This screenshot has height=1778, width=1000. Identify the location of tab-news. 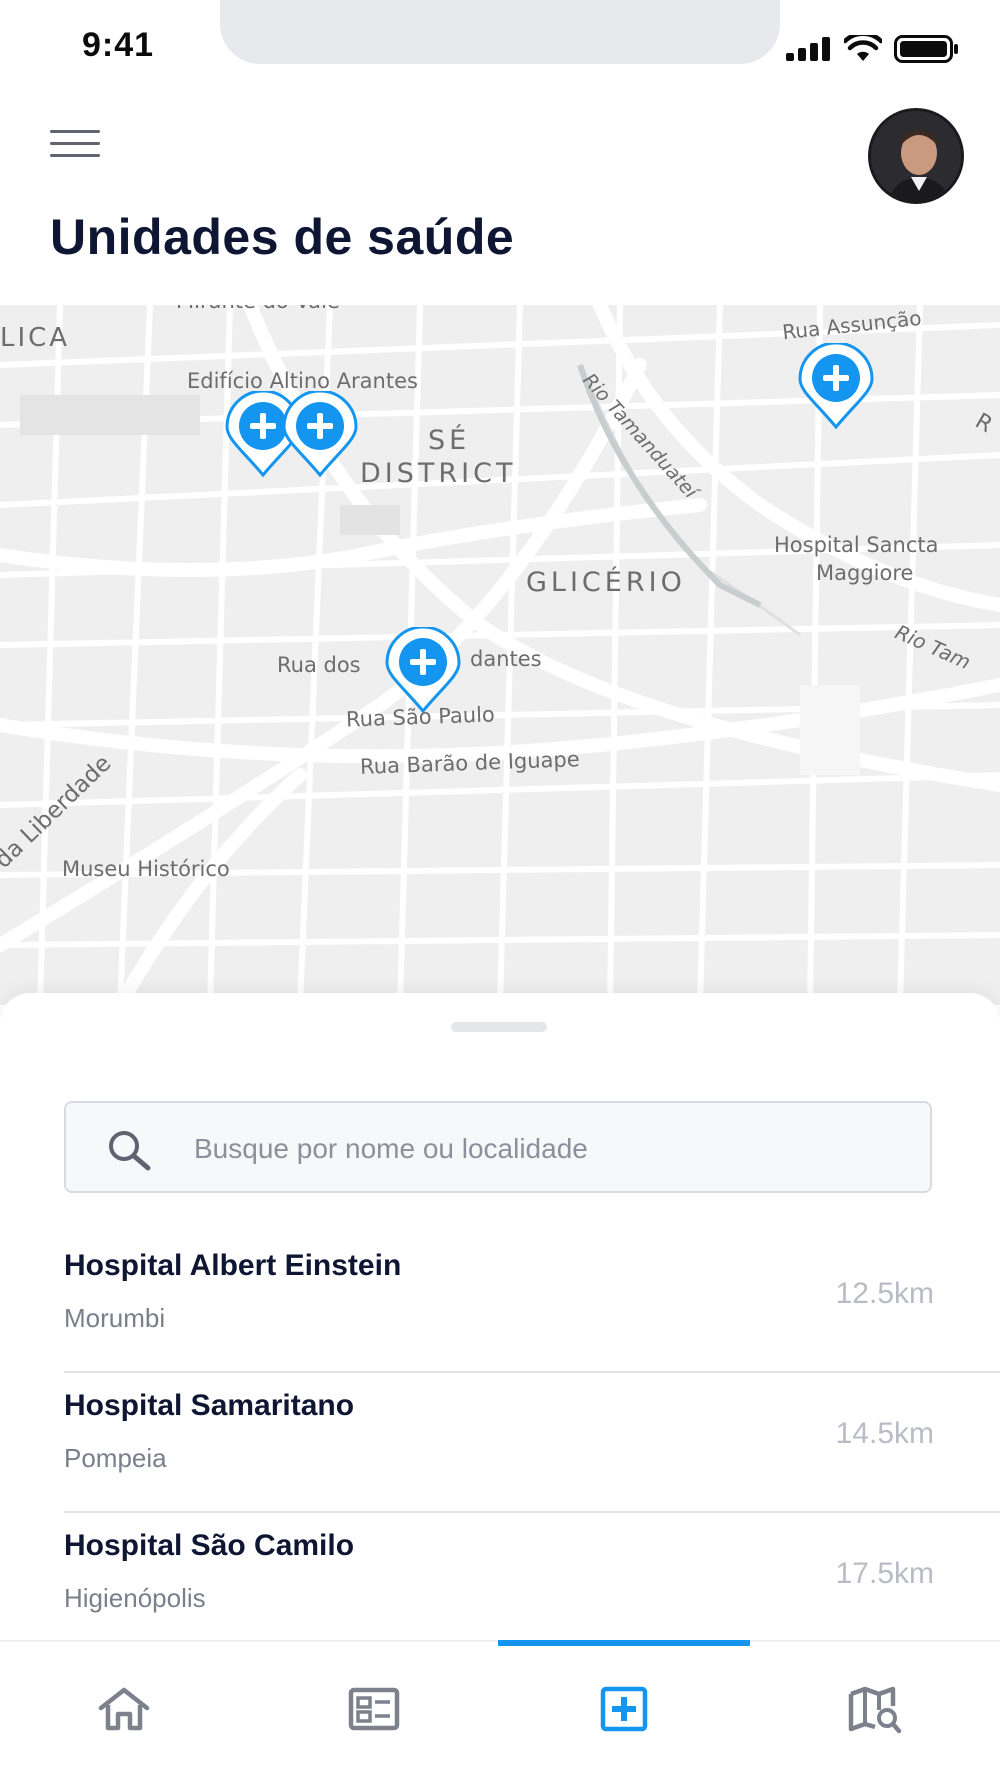
(375, 1710).